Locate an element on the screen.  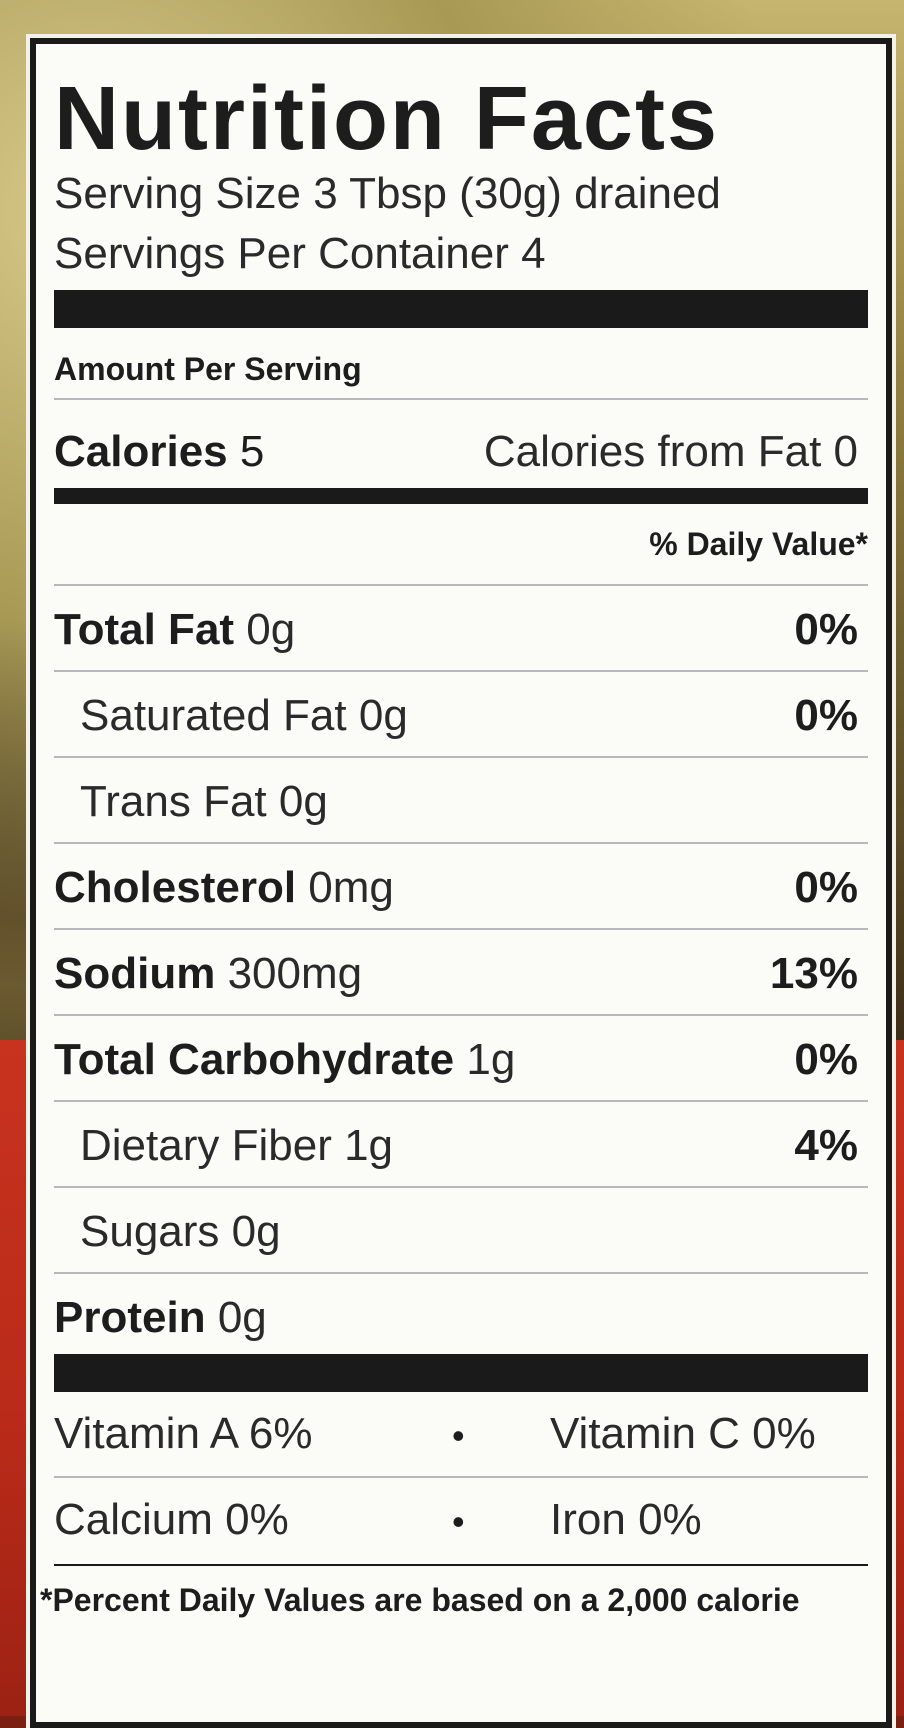
nutrient-dv: 4% is located at coordinates (826, 1145).